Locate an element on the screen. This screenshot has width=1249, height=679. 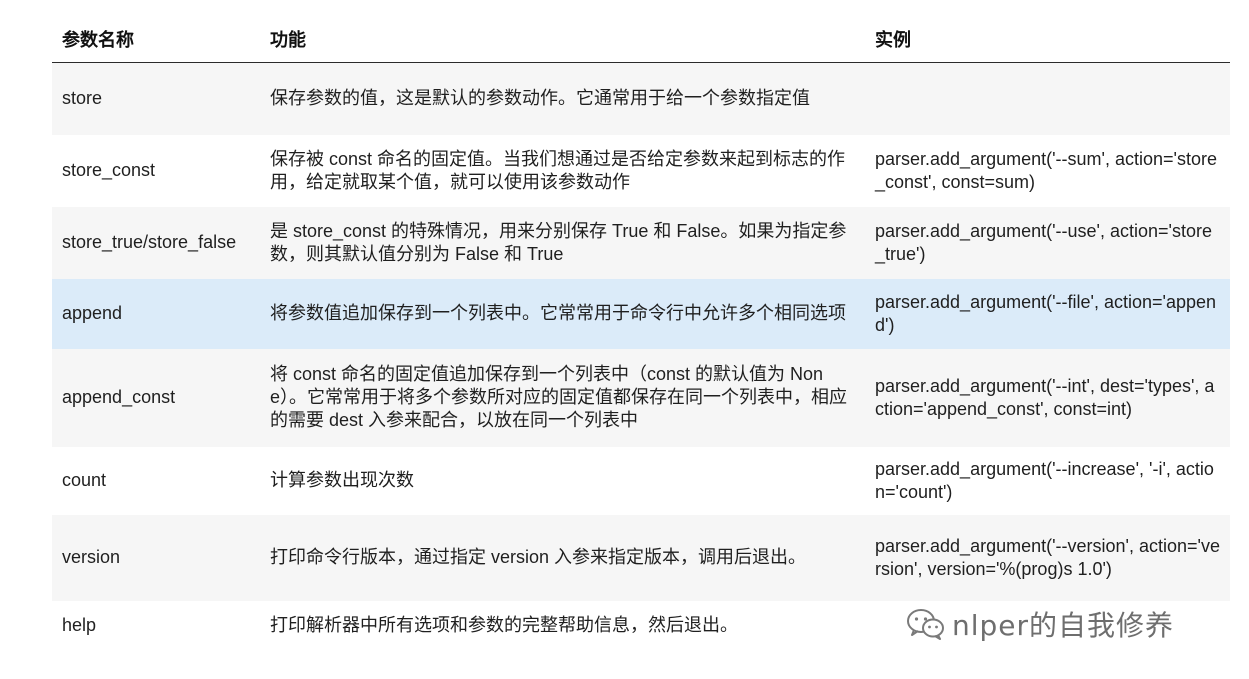
header-function: 功能 is located at coordinates (562, 40).